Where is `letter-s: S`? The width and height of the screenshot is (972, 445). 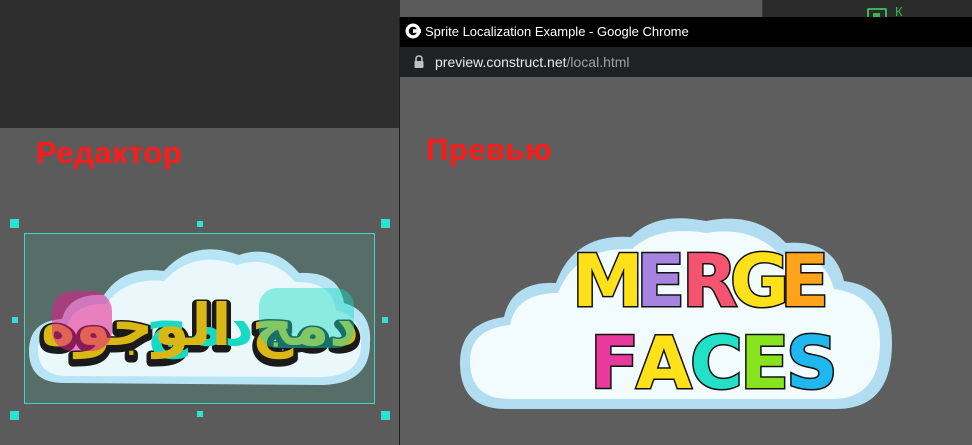
letter-s: S is located at coordinates (812, 363).